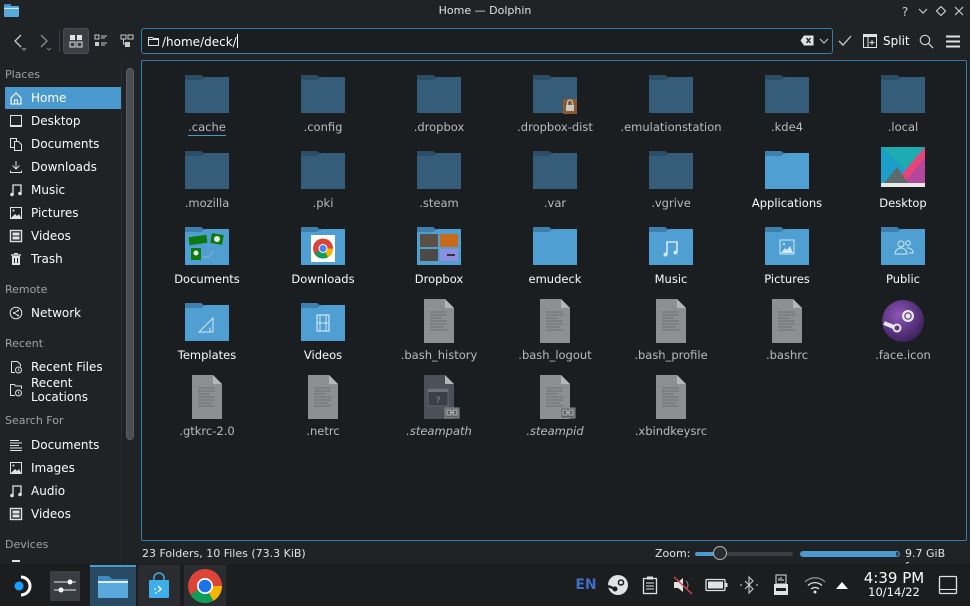 Image resolution: width=970 pixels, height=606 pixels. I want to click on folder-item: .steam, so click(439, 173).